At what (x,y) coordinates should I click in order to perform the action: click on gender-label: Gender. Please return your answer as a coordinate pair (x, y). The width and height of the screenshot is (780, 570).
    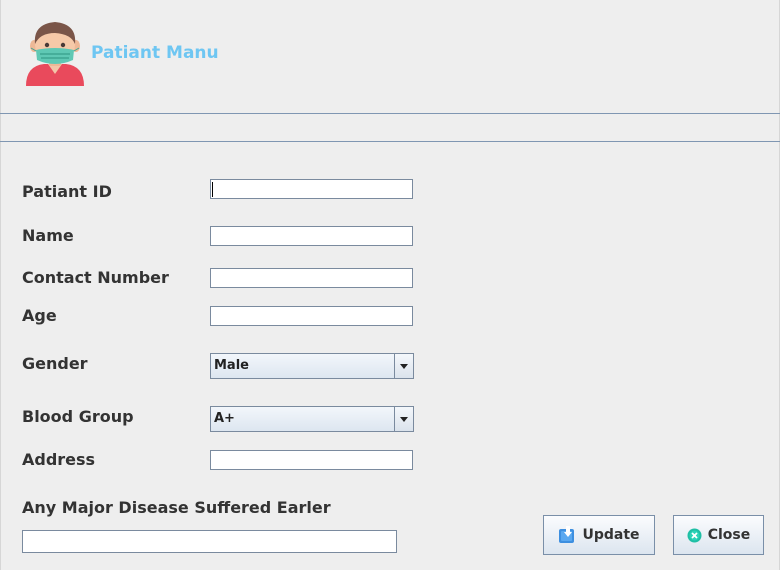
    Looking at the image, I should click on (55, 363).